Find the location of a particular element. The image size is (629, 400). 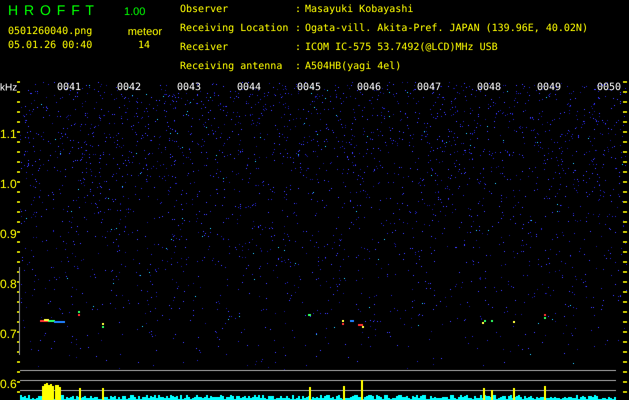

time-label: 0048 is located at coordinates (489, 87).